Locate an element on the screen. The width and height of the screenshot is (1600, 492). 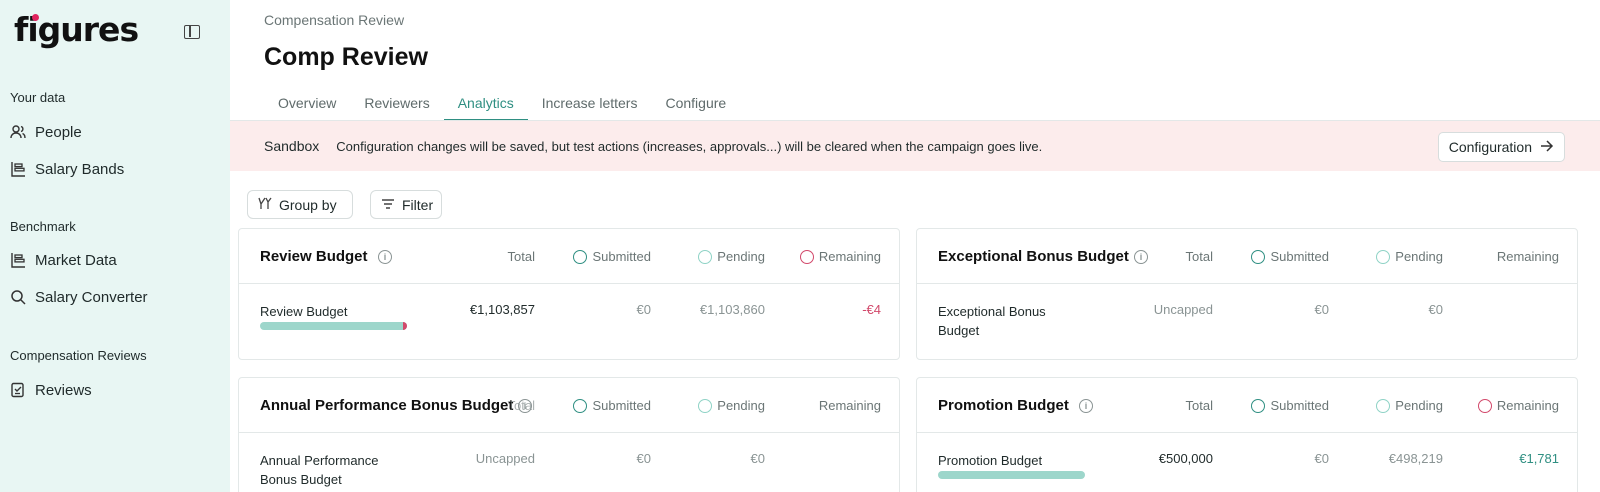
sidebar-item-label: Reviews is located at coordinates (63, 390).